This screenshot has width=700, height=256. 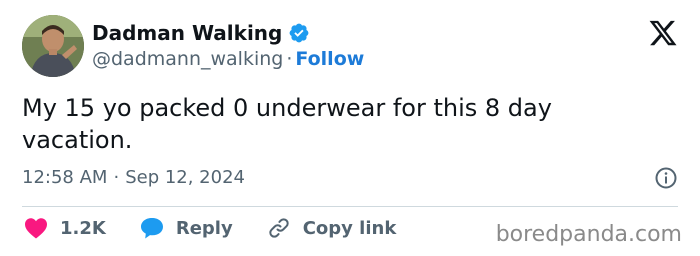 What do you see at coordinates (36, 228) in the screenshot?
I see `heart-icon` at bounding box center [36, 228].